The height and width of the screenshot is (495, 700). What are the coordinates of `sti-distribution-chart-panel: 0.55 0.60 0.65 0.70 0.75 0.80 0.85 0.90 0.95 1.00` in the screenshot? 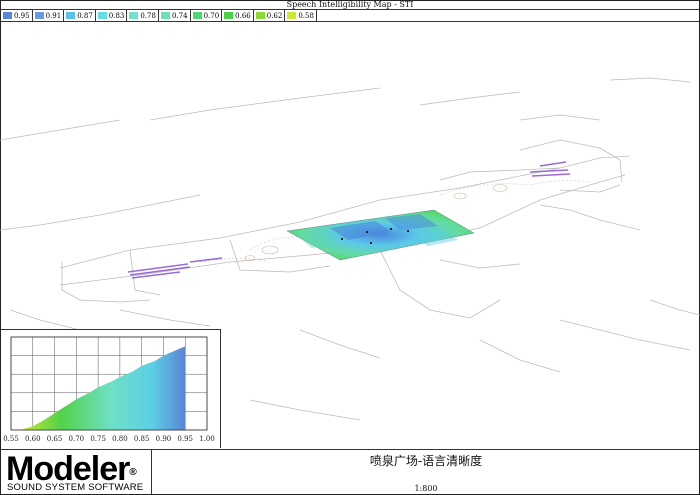 It's located at (111, 388).